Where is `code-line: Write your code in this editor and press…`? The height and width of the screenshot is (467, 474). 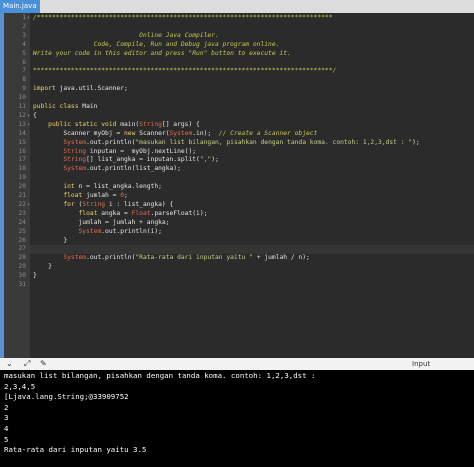 code-line: Write your code in this editor and press… is located at coordinates (162, 54).